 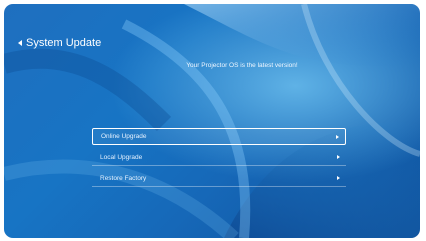 I want to click on menu-item-online-upgrade: Online Upgrade, so click(x=219, y=136).